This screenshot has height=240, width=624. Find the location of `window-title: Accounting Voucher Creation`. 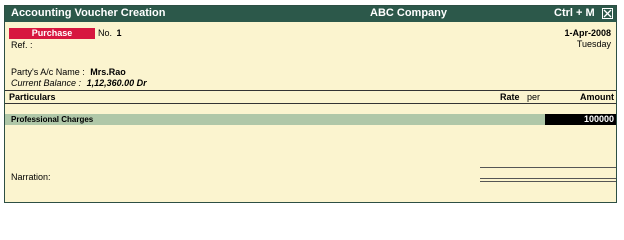

window-title: Accounting Voucher Creation is located at coordinates (88, 13).